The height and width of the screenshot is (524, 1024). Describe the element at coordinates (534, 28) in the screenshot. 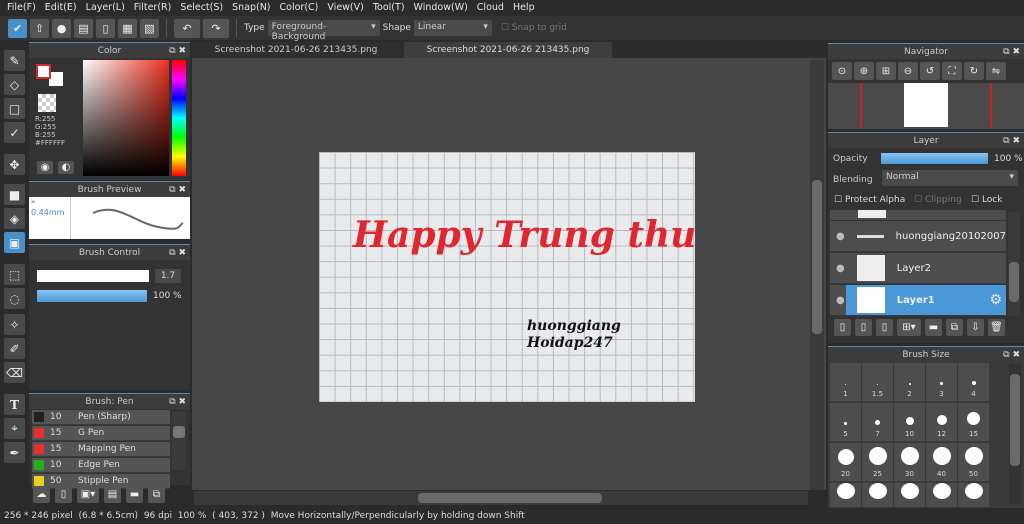

I see `snap-to-grid-checkbox: ☐ Snap to grid` at that location.